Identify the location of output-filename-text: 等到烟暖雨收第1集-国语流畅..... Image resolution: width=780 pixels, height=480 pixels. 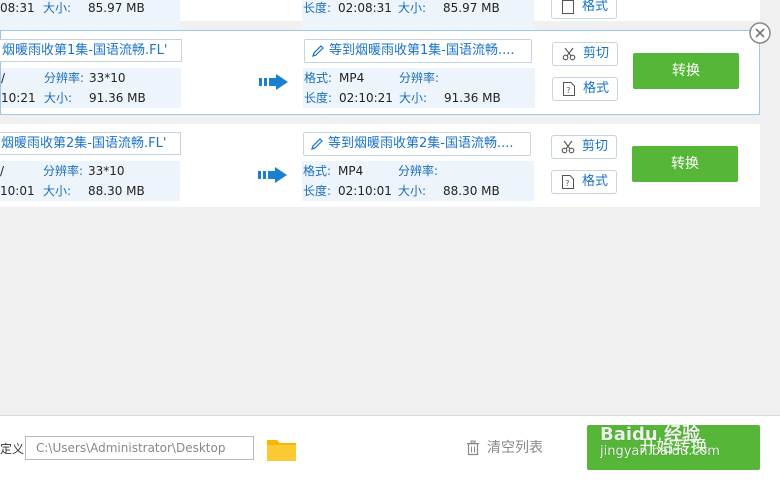
(422, 50).